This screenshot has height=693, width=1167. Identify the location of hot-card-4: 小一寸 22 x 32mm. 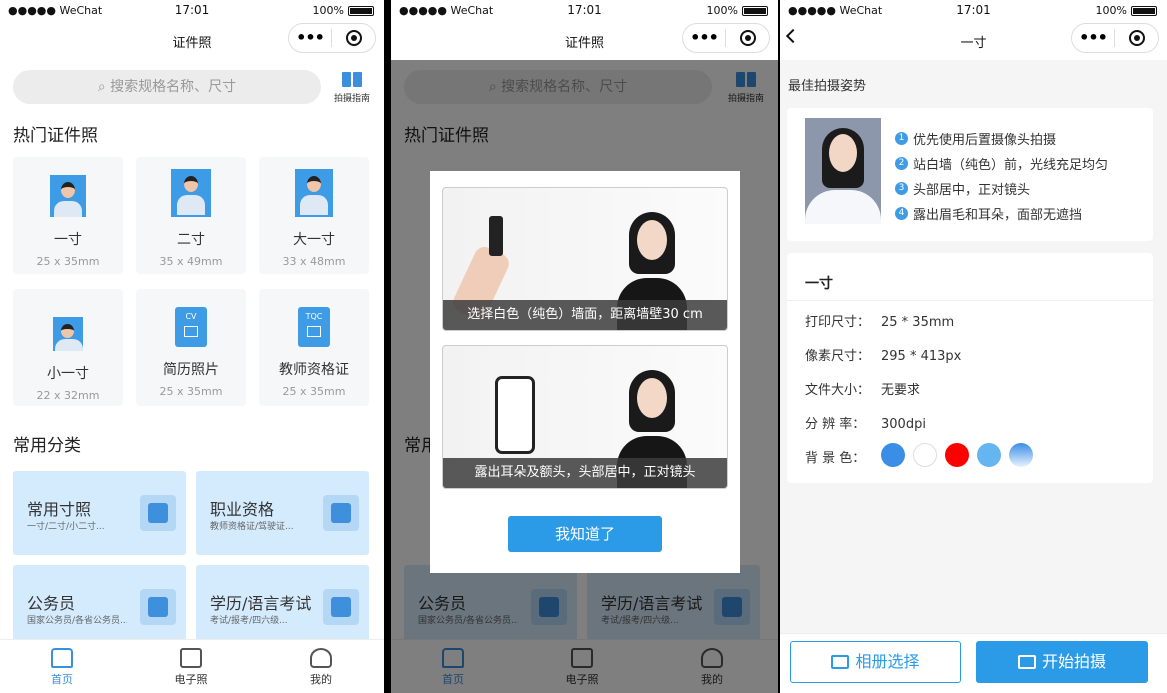
(68, 347).